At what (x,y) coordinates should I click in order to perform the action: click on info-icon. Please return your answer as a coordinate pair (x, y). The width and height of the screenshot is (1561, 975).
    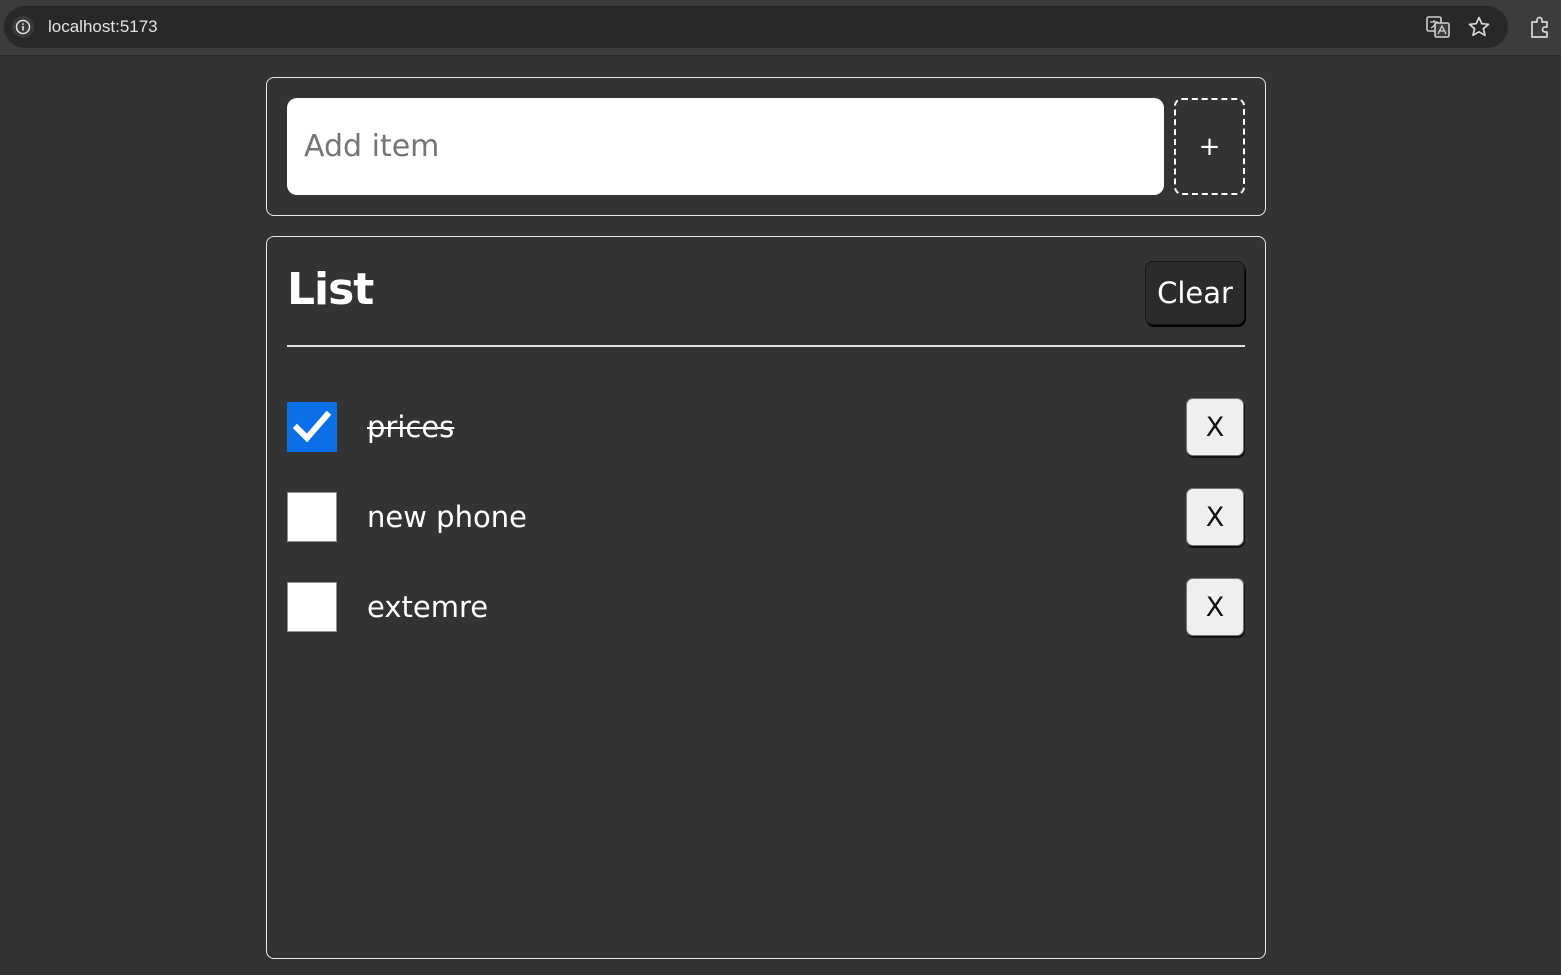
    Looking at the image, I should click on (23, 27).